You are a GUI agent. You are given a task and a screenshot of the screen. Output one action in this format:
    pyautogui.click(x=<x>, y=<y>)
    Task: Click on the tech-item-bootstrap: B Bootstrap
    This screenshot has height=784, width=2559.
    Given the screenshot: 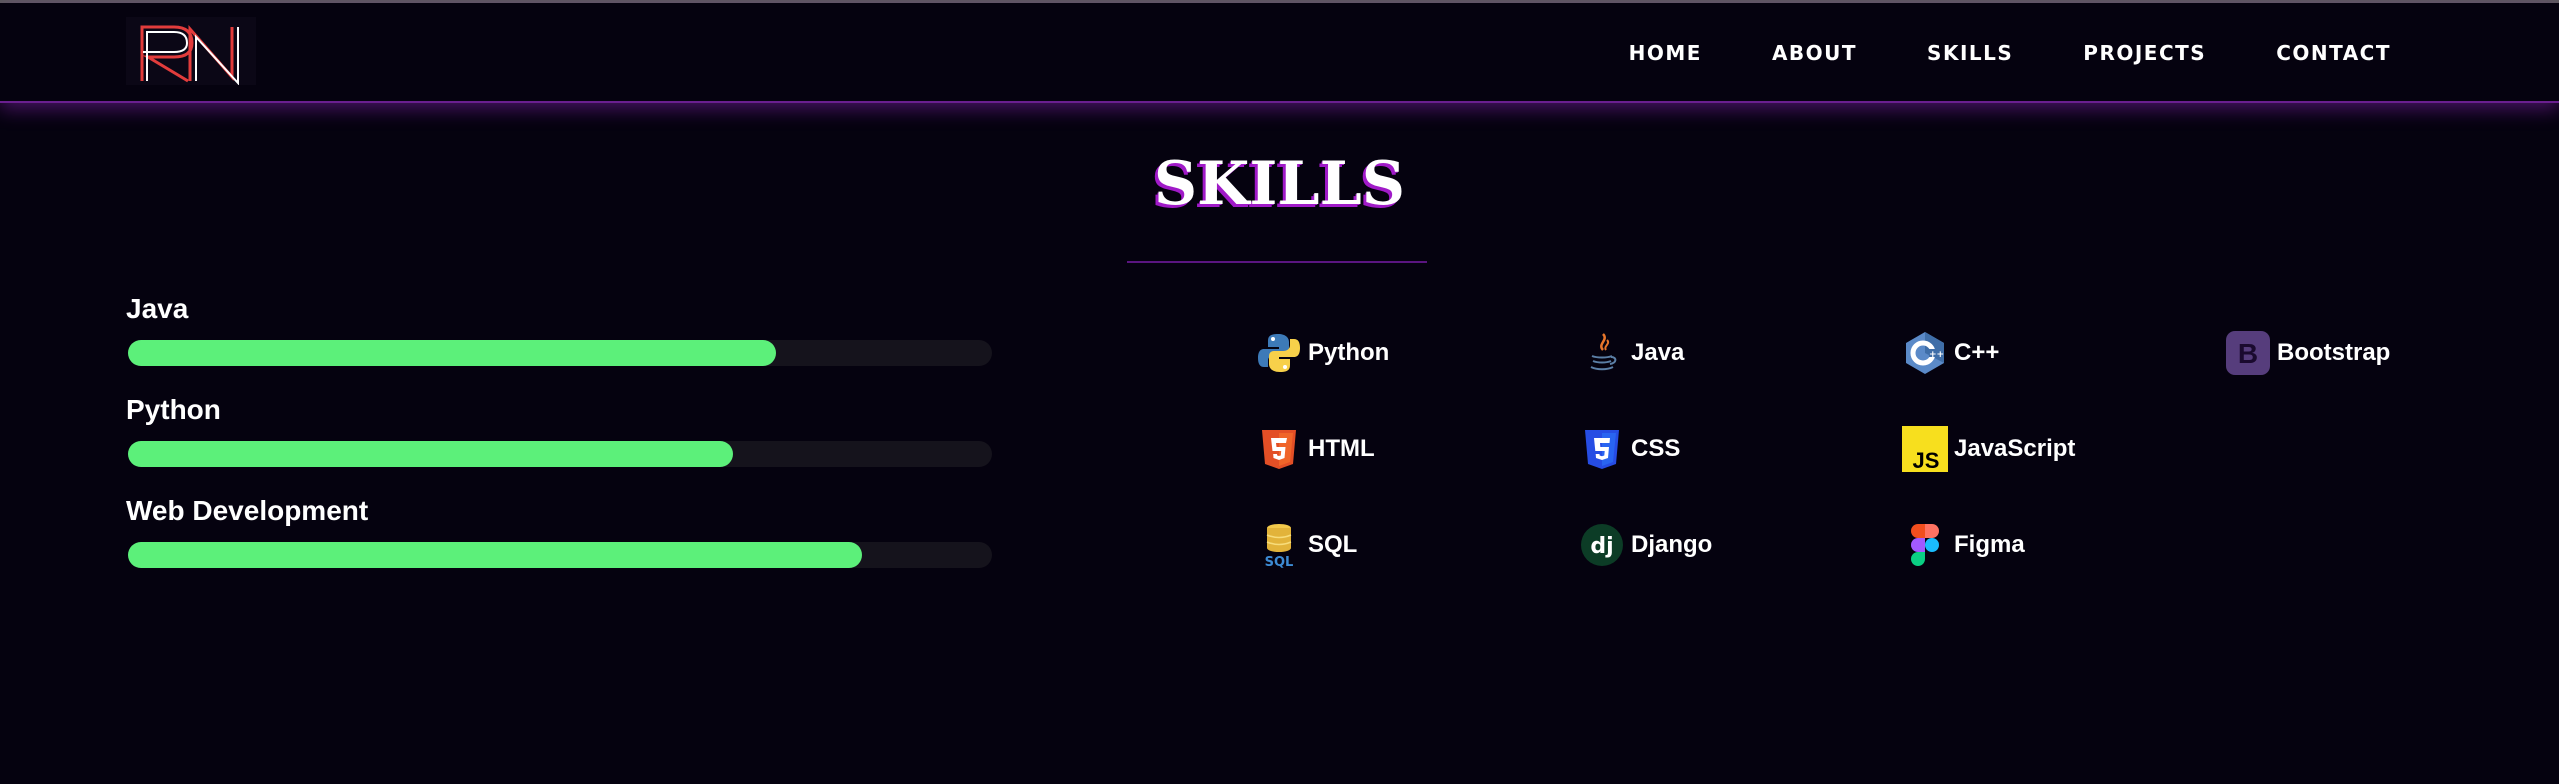 What is the action you would take?
    pyautogui.click(x=2386, y=353)
    